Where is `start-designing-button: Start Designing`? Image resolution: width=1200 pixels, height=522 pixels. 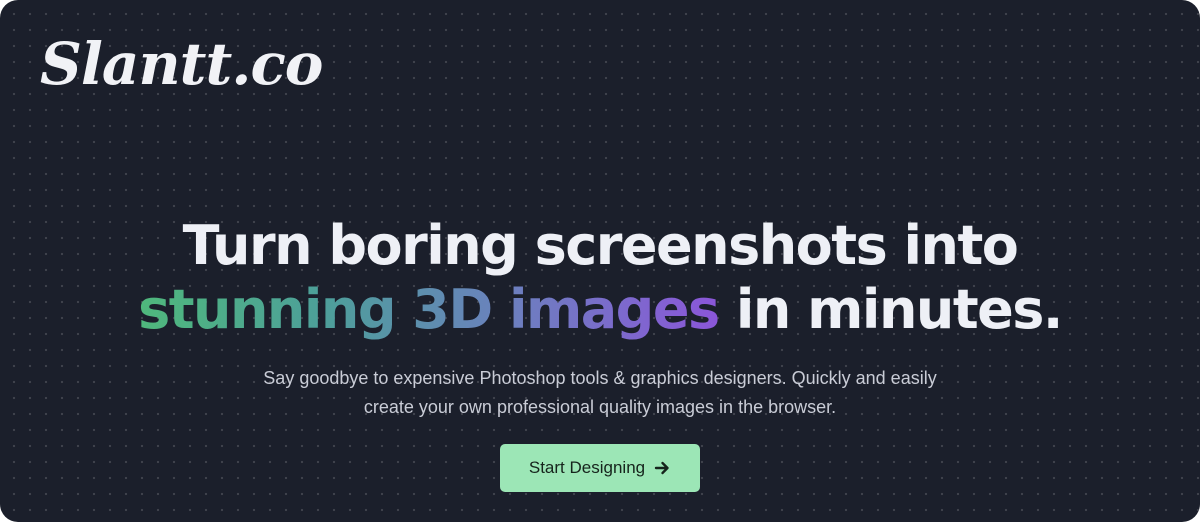
start-designing-button: Start Designing is located at coordinates (600, 468).